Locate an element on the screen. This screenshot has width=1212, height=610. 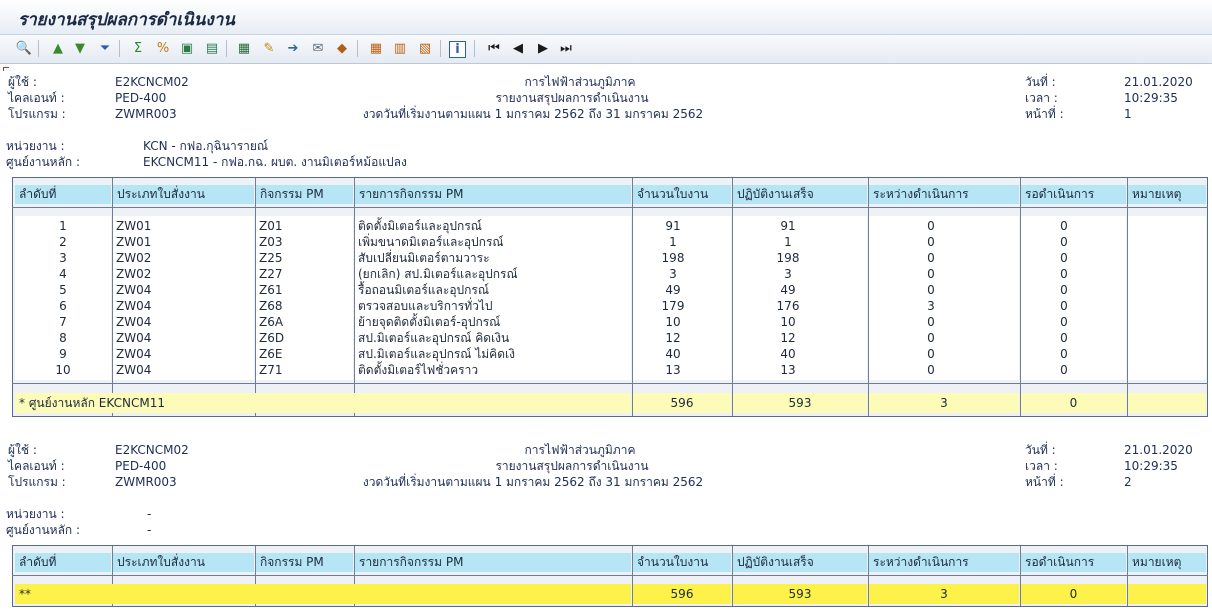
table-row: 5 ZW04 Z61 รื้อถอนมิเตอร์และอุปกรณ์ 49 49 0 0 is located at coordinates (610, 290).